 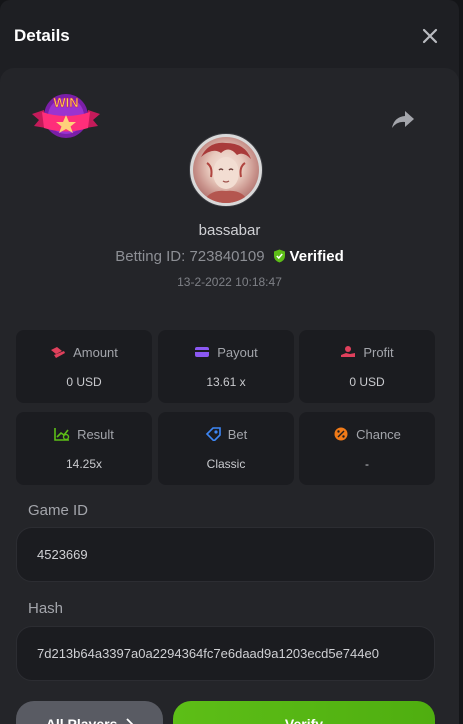 What do you see at coordinates (66, 116) in the screenshot?
I see `win-badge-icon: WIN` at bounding box center [66, 116].